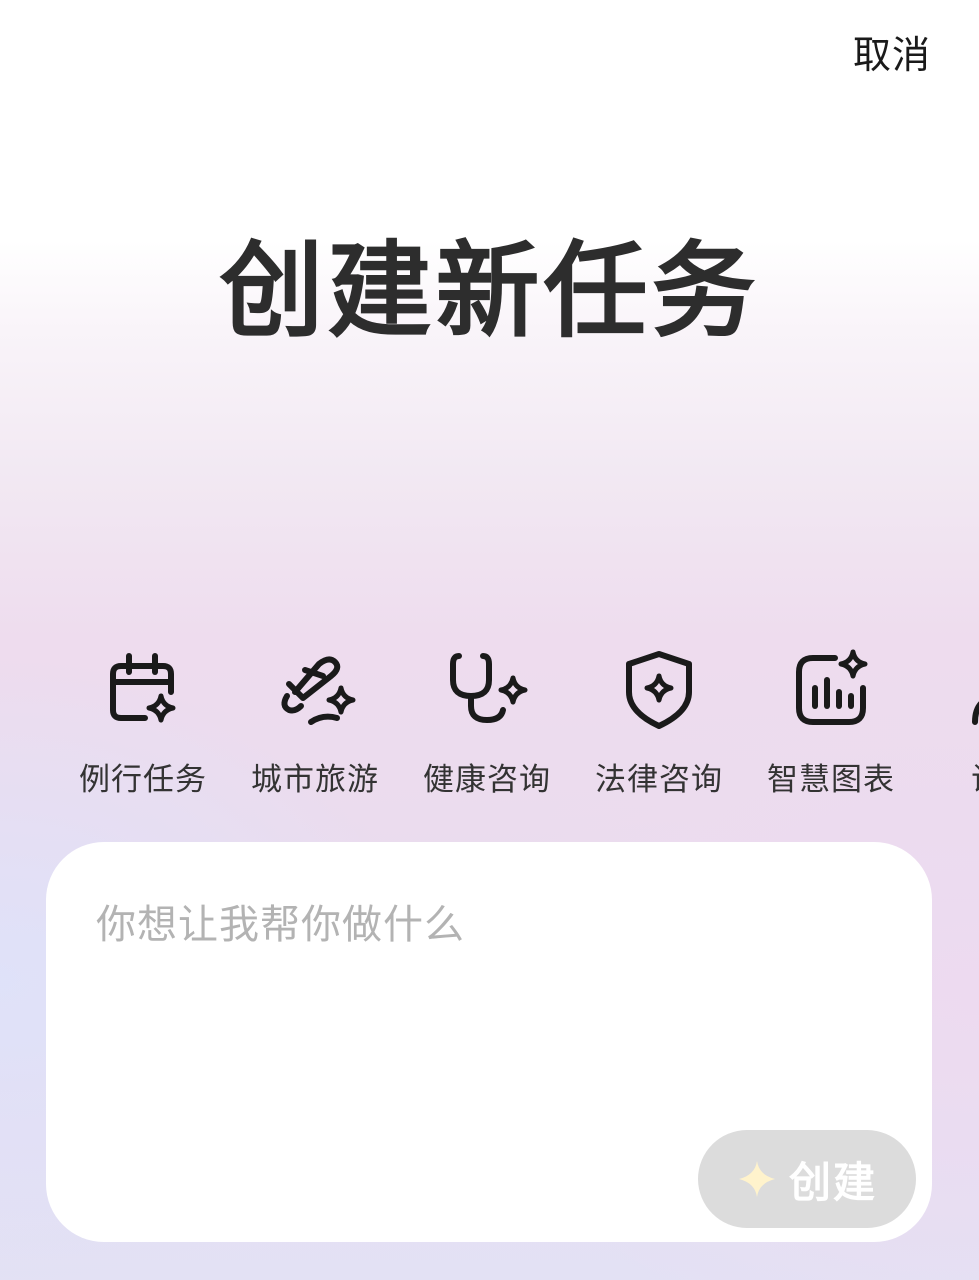 Image resolution: width=979 pixels, height=1280 pixels. I want to click on person-icon, so click(969, 692).